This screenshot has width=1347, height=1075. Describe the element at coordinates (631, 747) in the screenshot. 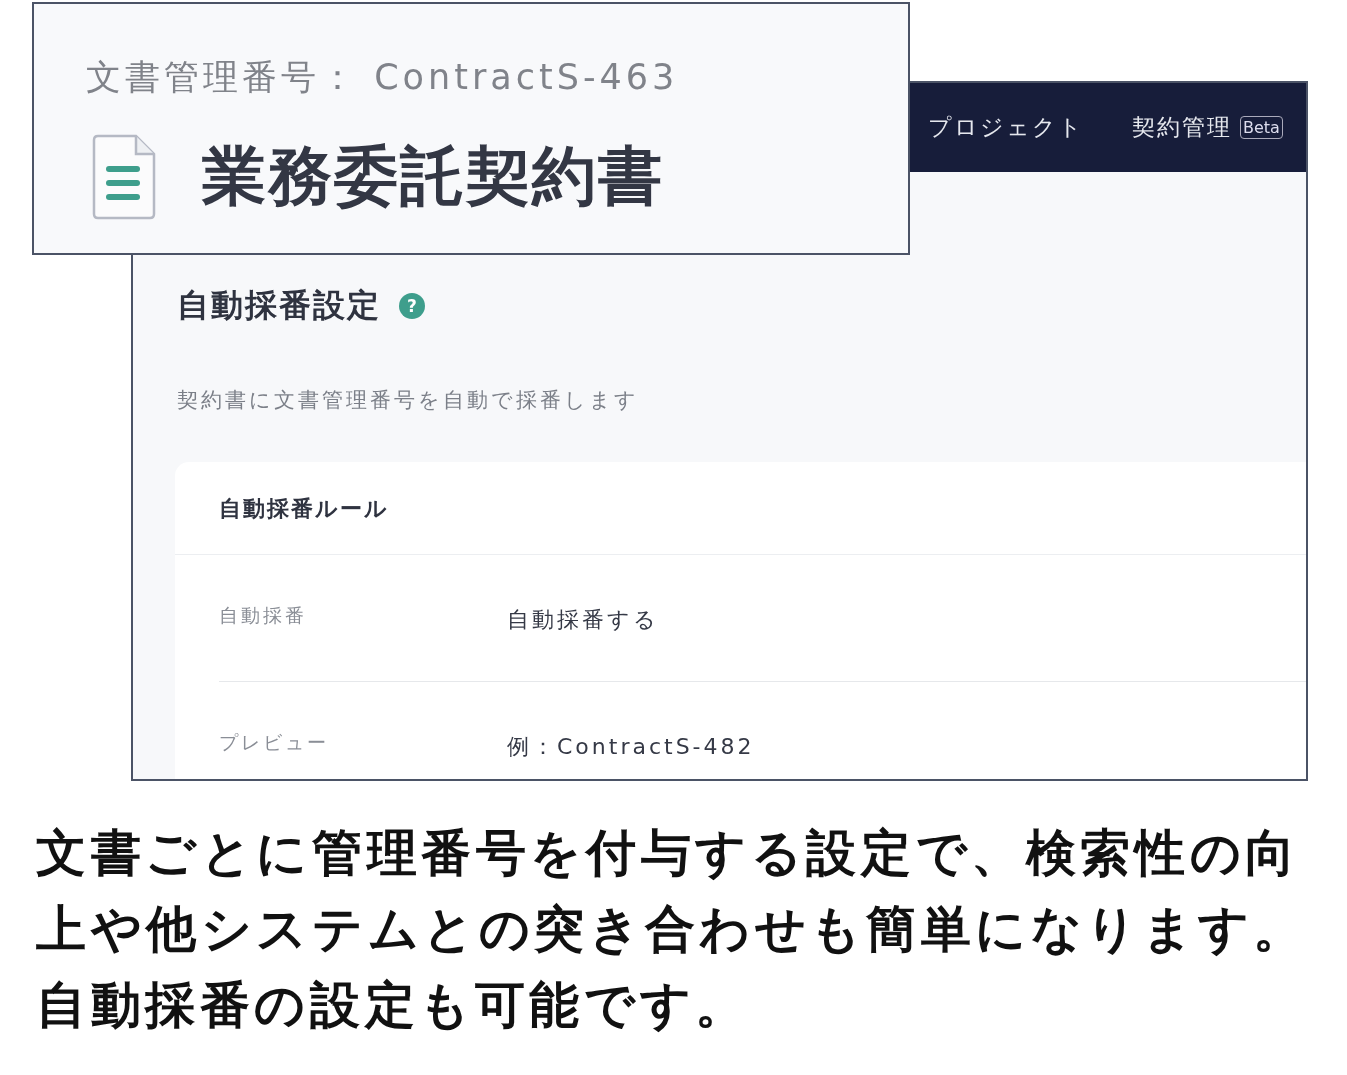

I see `field-value: 例：ContractS-482` at that location.